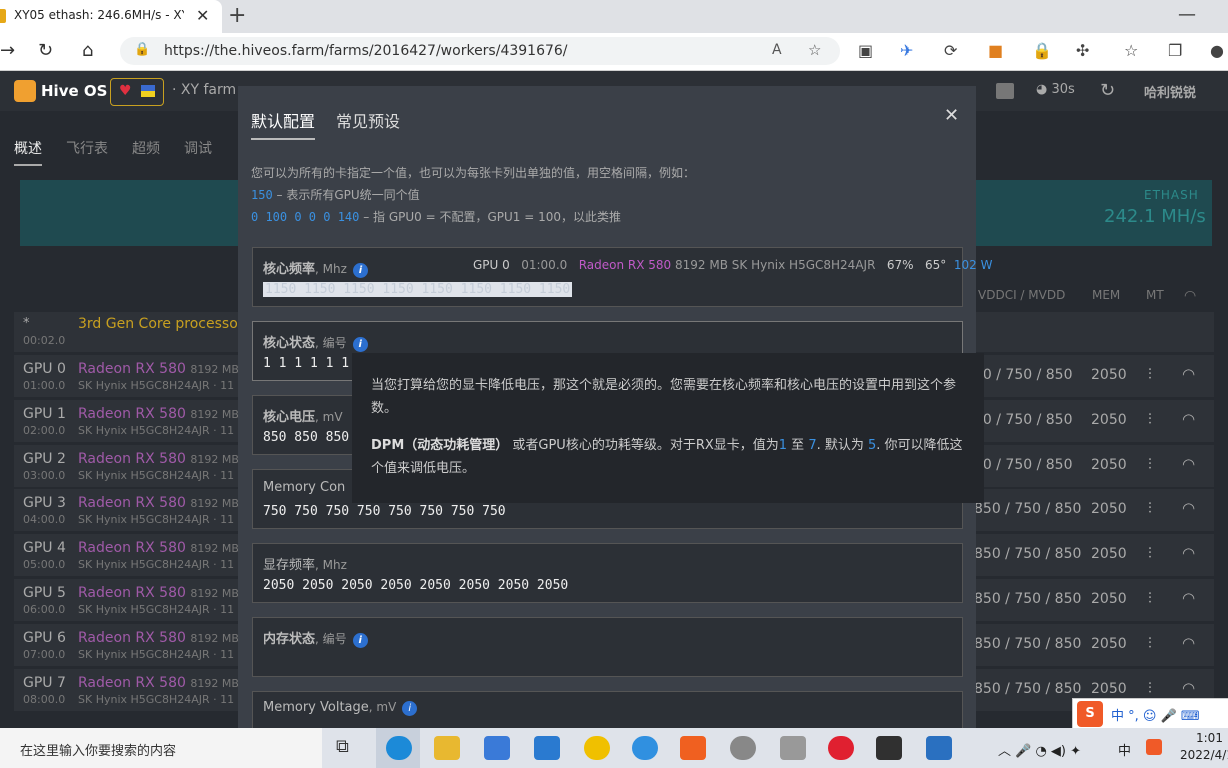 The image size is (1228, 768). Describe the element at coordinates (950, 50) in the screenshot. I see `sync-extension-icon: ⟳` at that location.